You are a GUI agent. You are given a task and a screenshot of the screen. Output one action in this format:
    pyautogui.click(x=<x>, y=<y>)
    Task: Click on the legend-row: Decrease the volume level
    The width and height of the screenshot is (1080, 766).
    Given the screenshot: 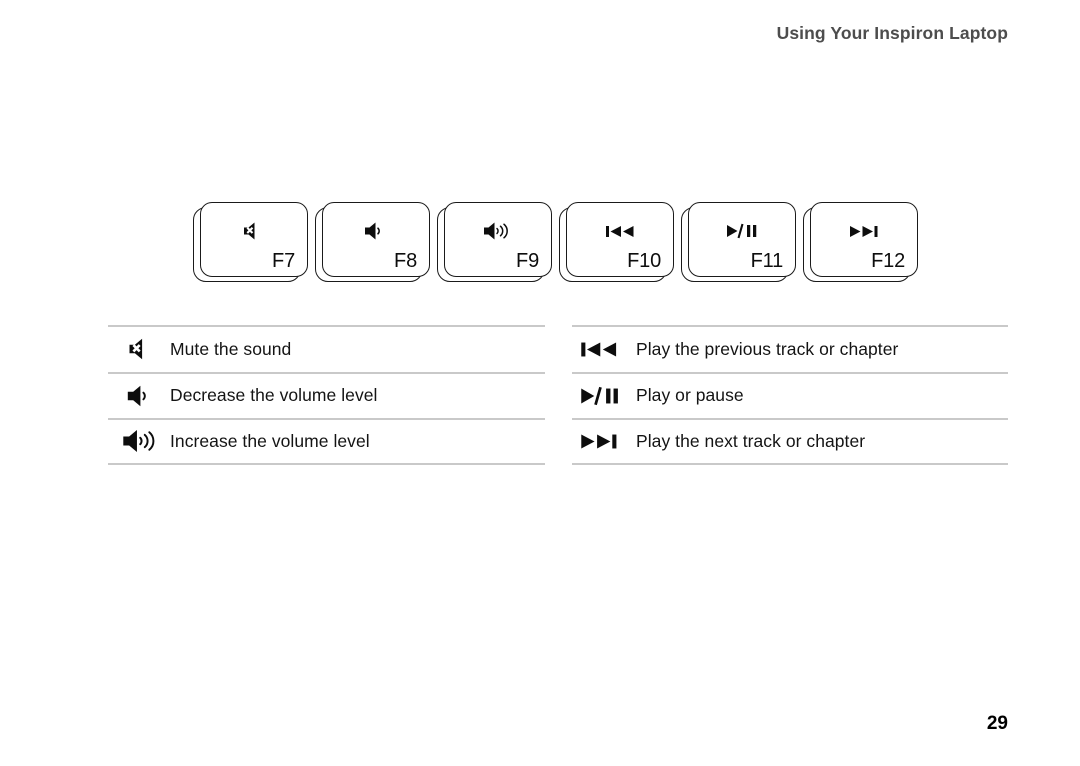 What is the action you would take?
    pyautogui.click(x=326, y=395)
    